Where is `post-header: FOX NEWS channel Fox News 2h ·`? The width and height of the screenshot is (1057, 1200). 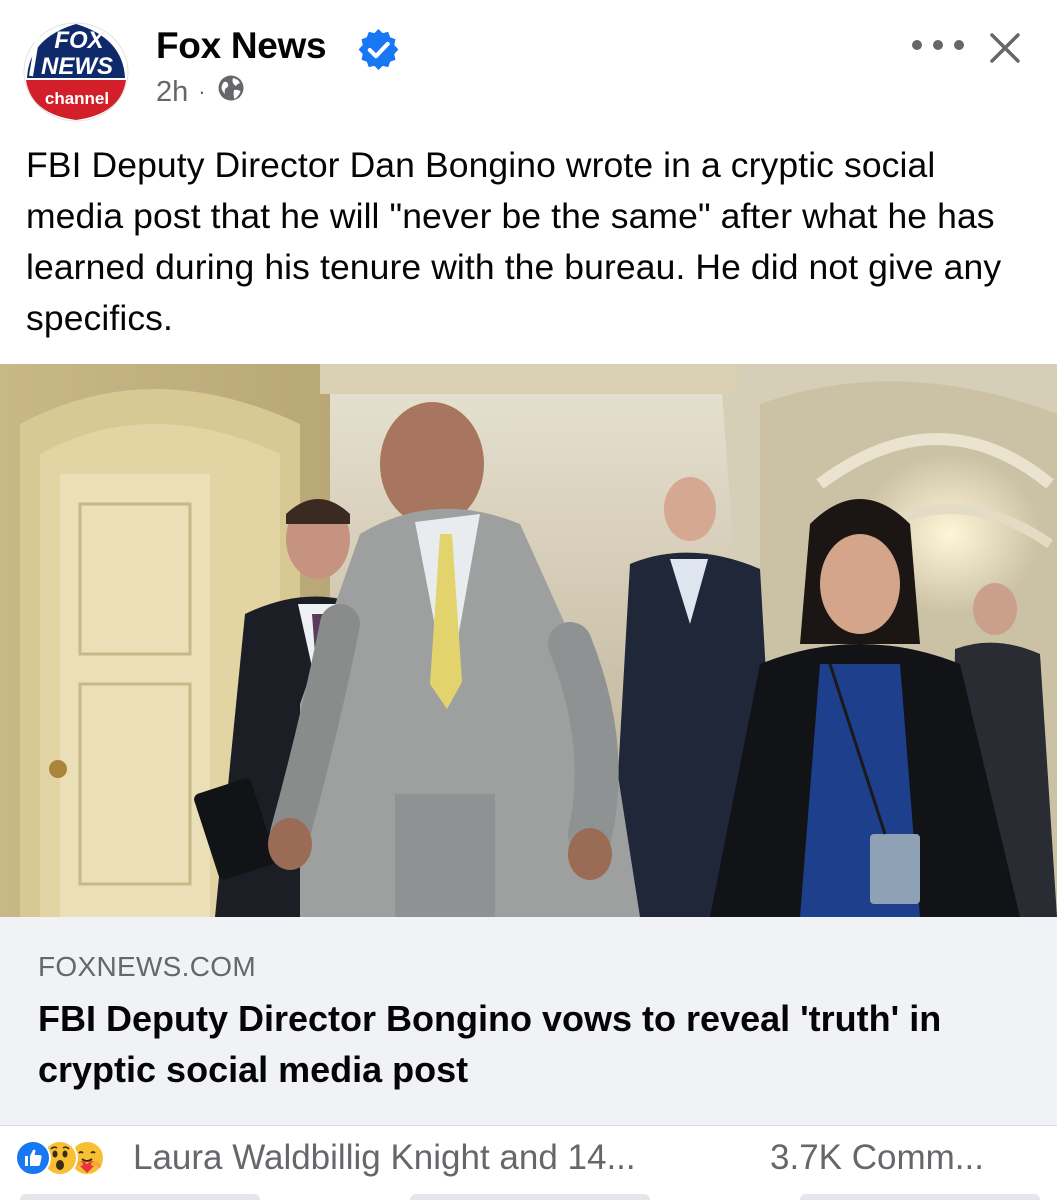 post-header: FOX NEWS channel Fox News 2h · is located at coordinates (528, 65).